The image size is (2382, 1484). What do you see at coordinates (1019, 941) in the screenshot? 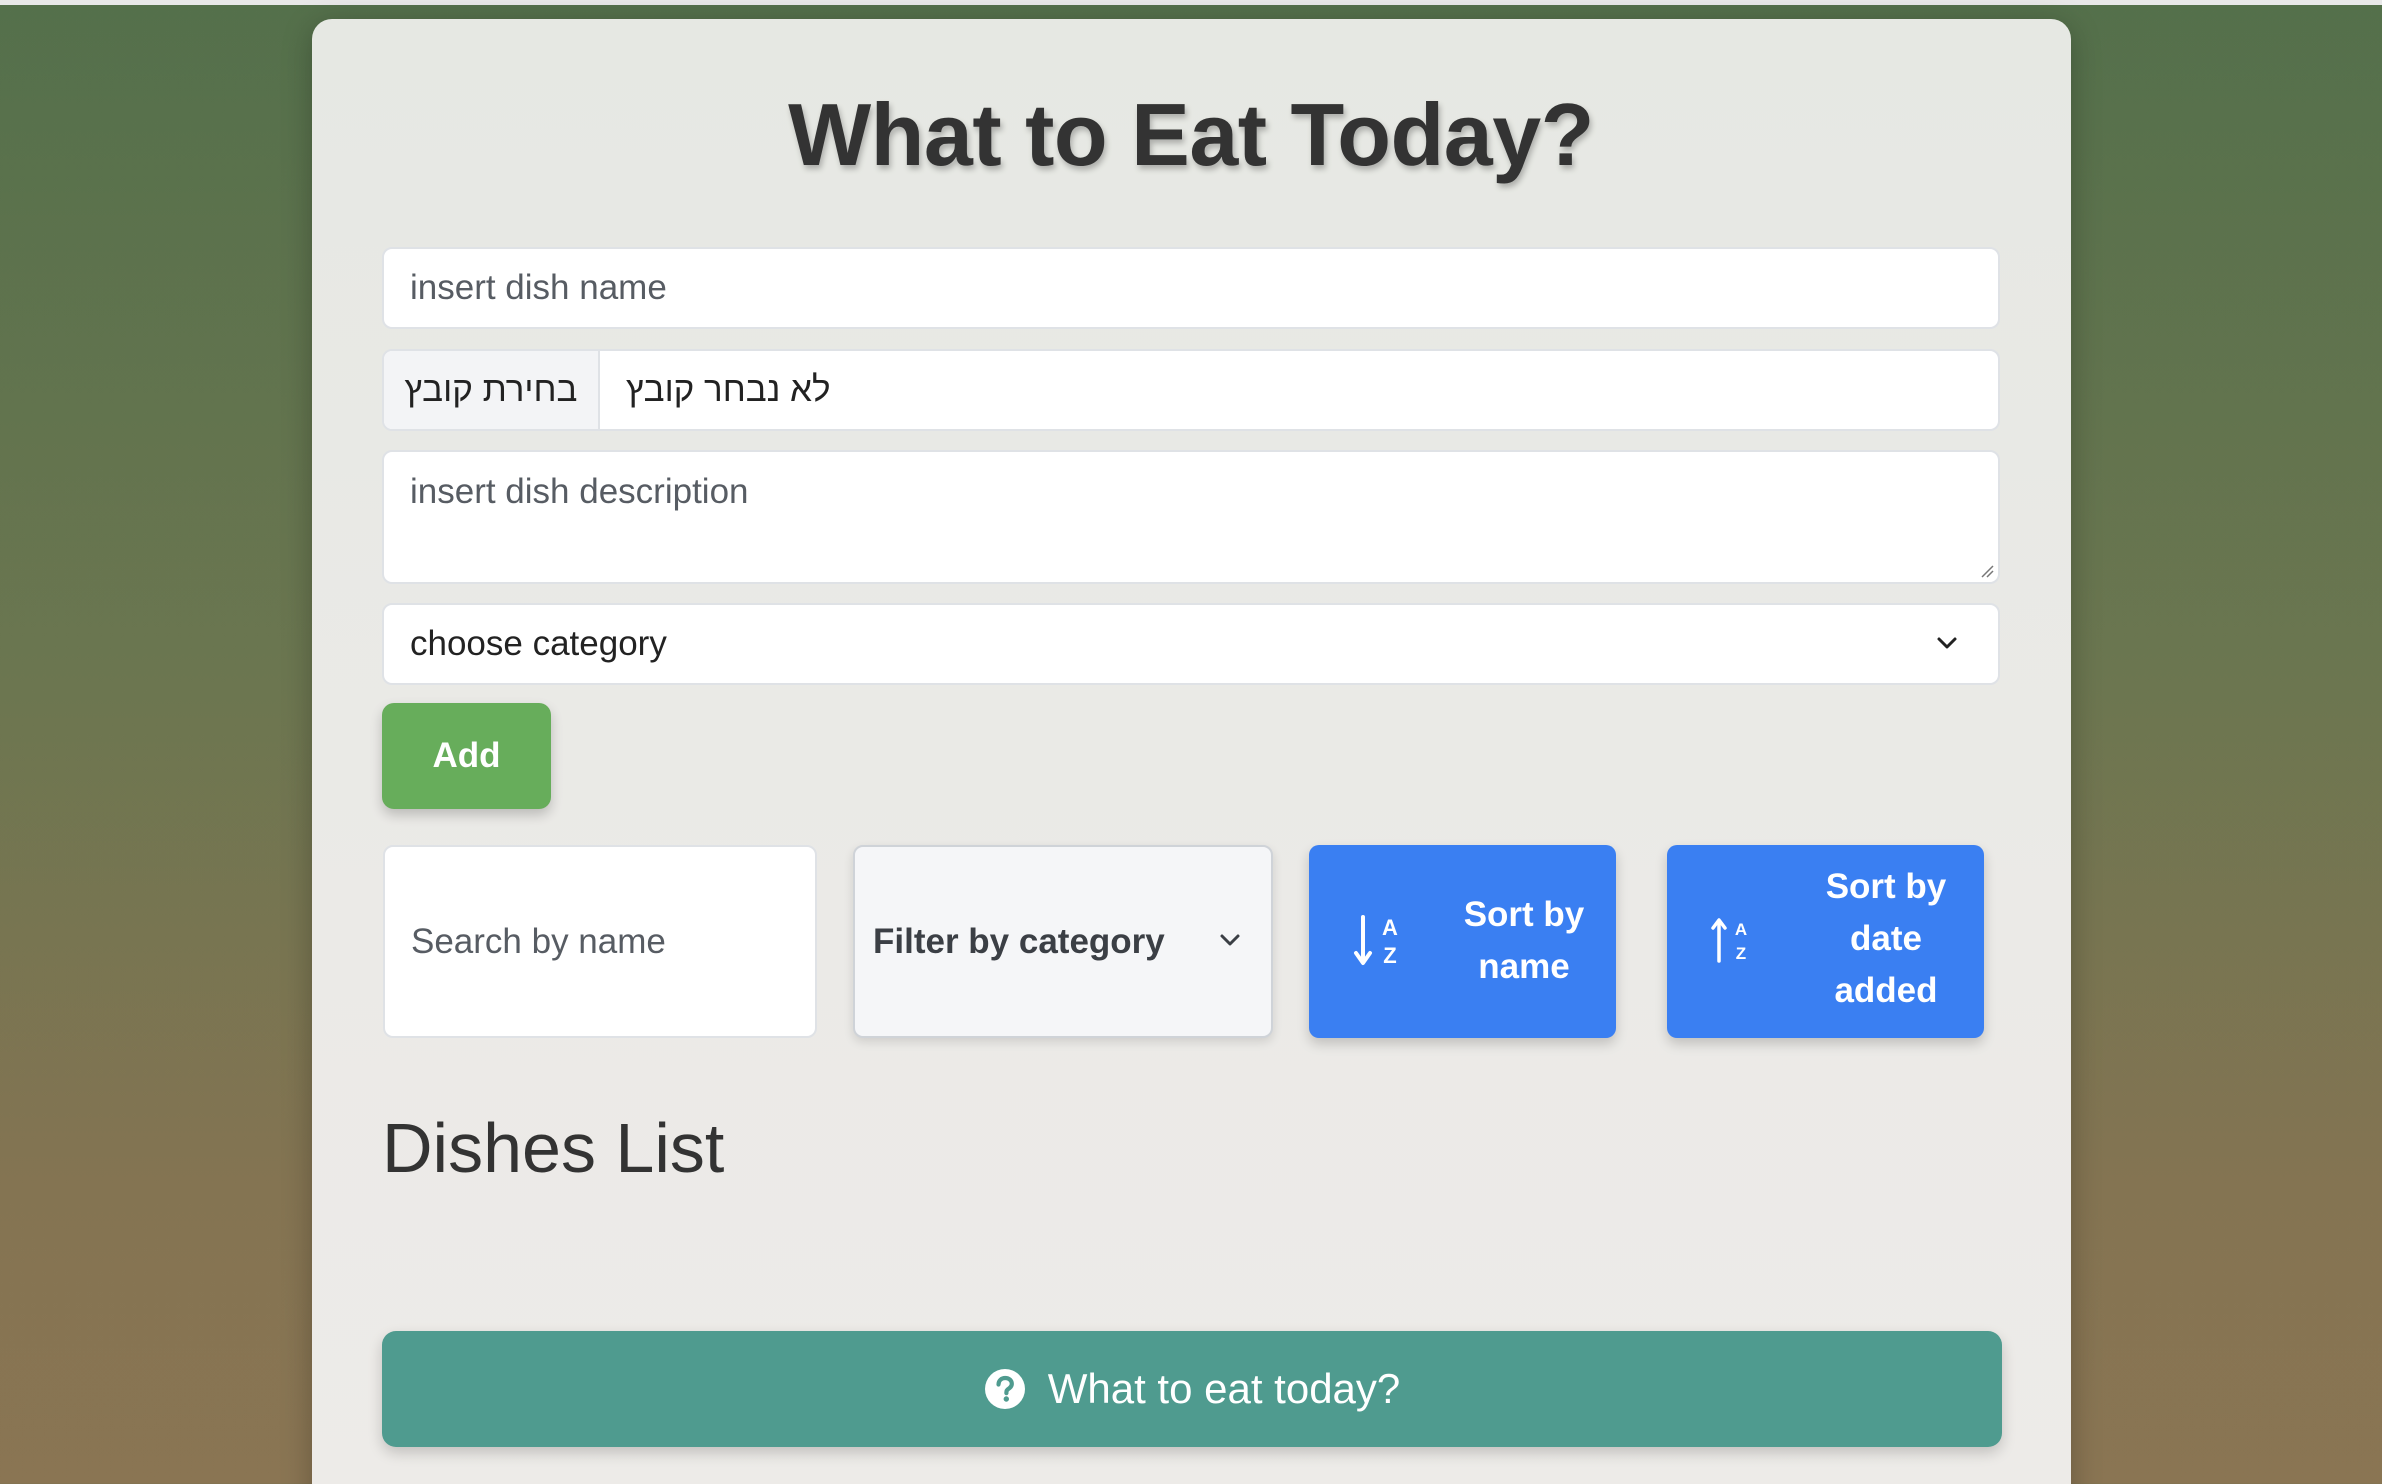
I see `filter-selected-value: Filter by category` at bounding box center [1019, 941].